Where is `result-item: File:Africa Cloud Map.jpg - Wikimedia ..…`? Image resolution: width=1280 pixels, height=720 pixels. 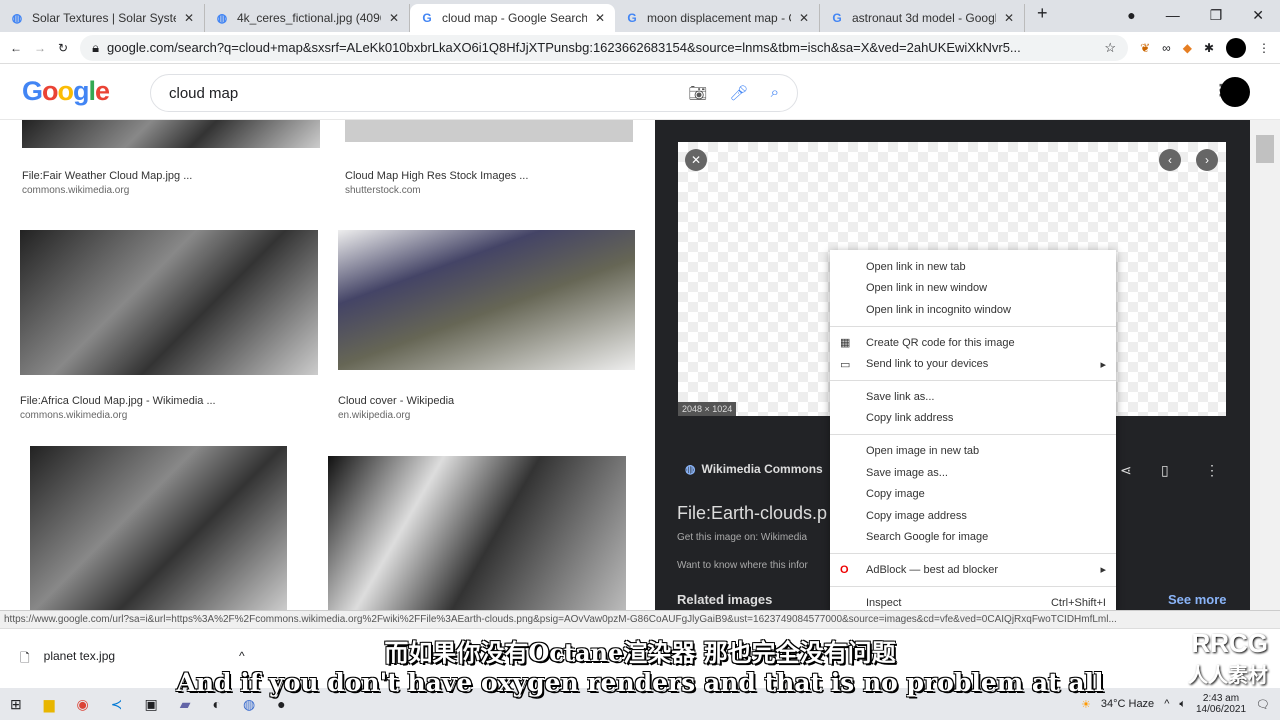
result-item: File:Africa Cloud Map.jpg - Wikimedia ..… is located at coordinates (169, 325).